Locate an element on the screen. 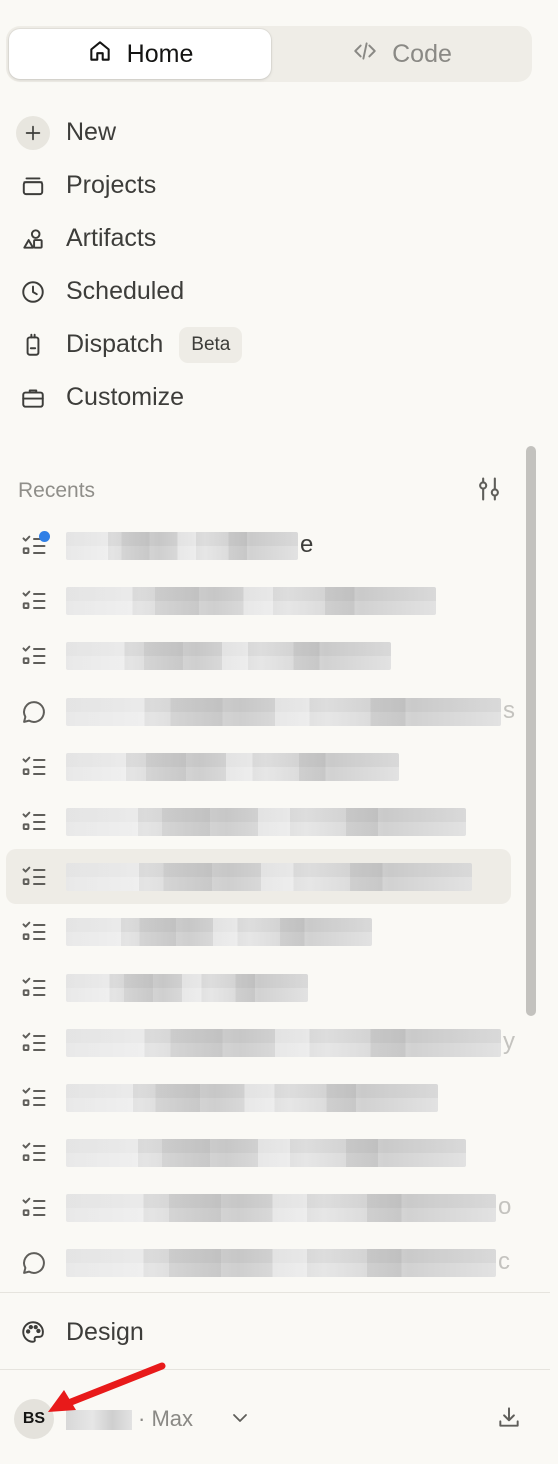 Image resolution: width=558 pixels, height=1464 pixels. nav-artifacts-label: Artifacts is located at coordinates (111, 238).